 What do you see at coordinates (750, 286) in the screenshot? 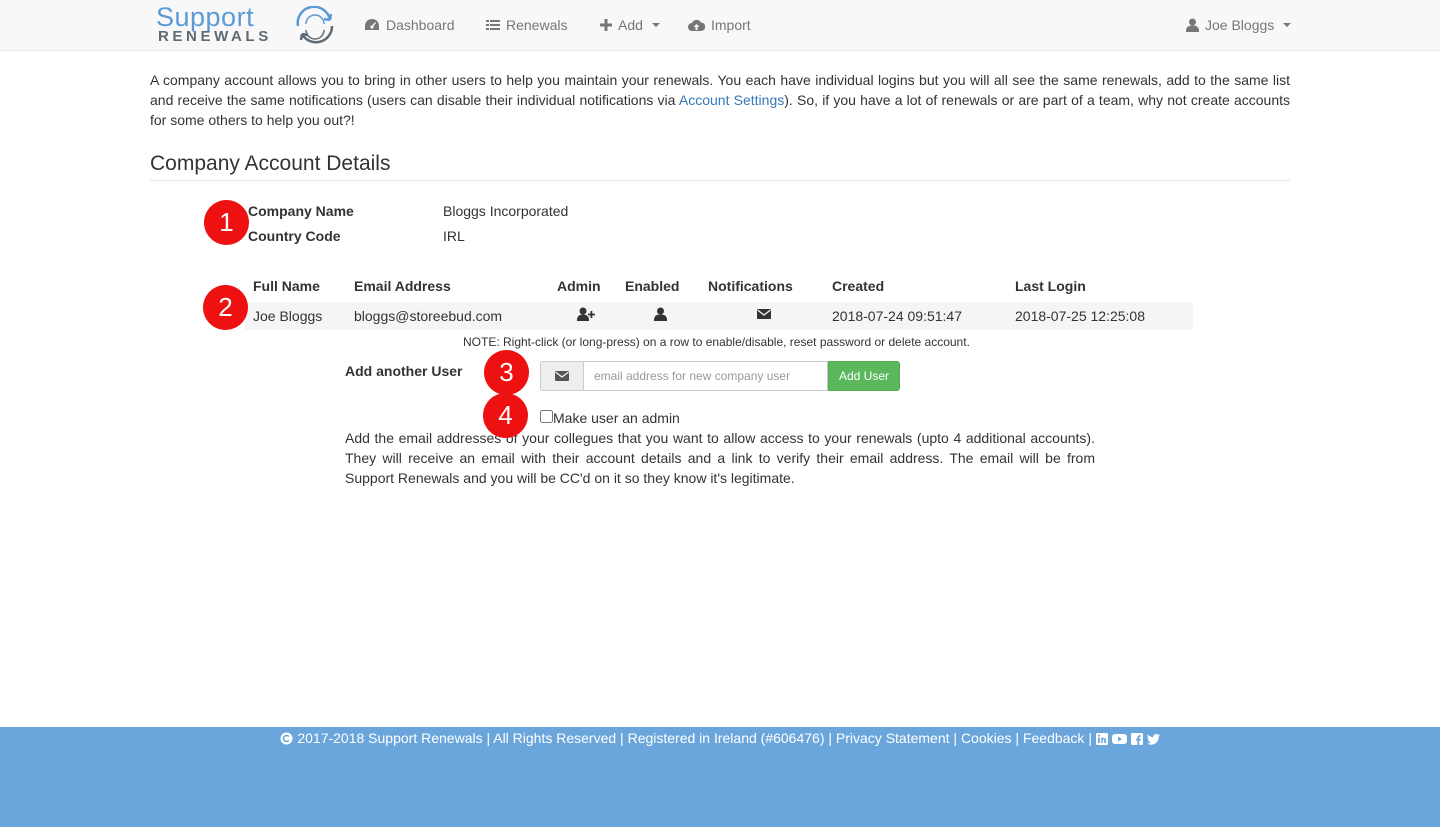
I see `col-header-notifications: Notifications` at bounding box center [750, 286].